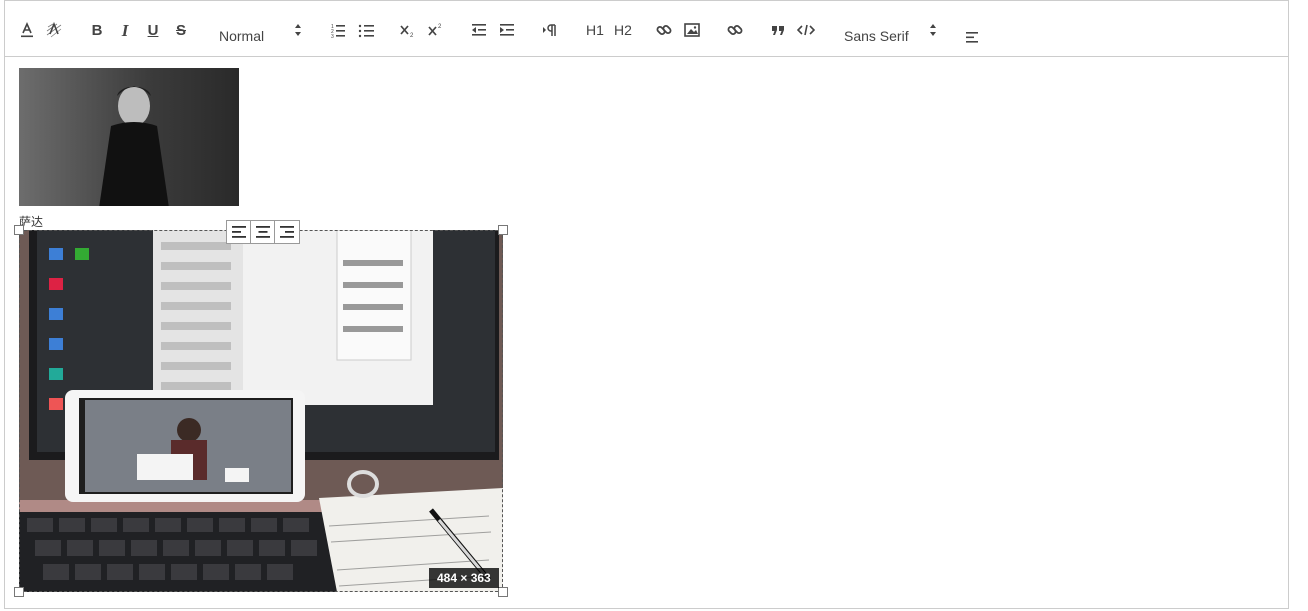  I want to click on svg-text: 3, so click(332, 36).